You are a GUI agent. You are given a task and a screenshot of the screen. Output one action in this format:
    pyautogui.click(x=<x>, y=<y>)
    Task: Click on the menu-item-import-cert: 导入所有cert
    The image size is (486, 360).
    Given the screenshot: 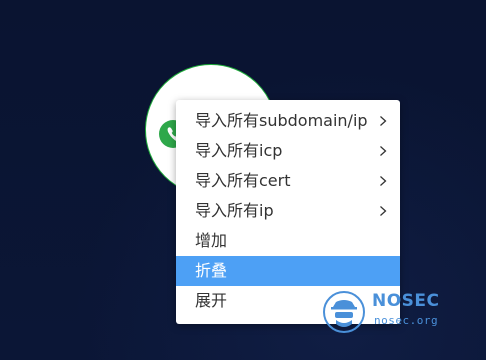 What is the action you would take?
    pyautogui.click(x=288, y=181)
    